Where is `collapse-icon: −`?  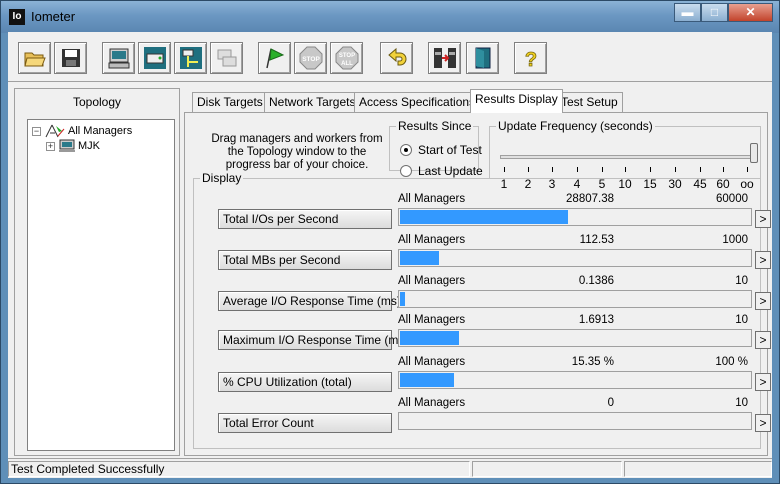 collapse-icon: − is located at coordinates (36, 131).